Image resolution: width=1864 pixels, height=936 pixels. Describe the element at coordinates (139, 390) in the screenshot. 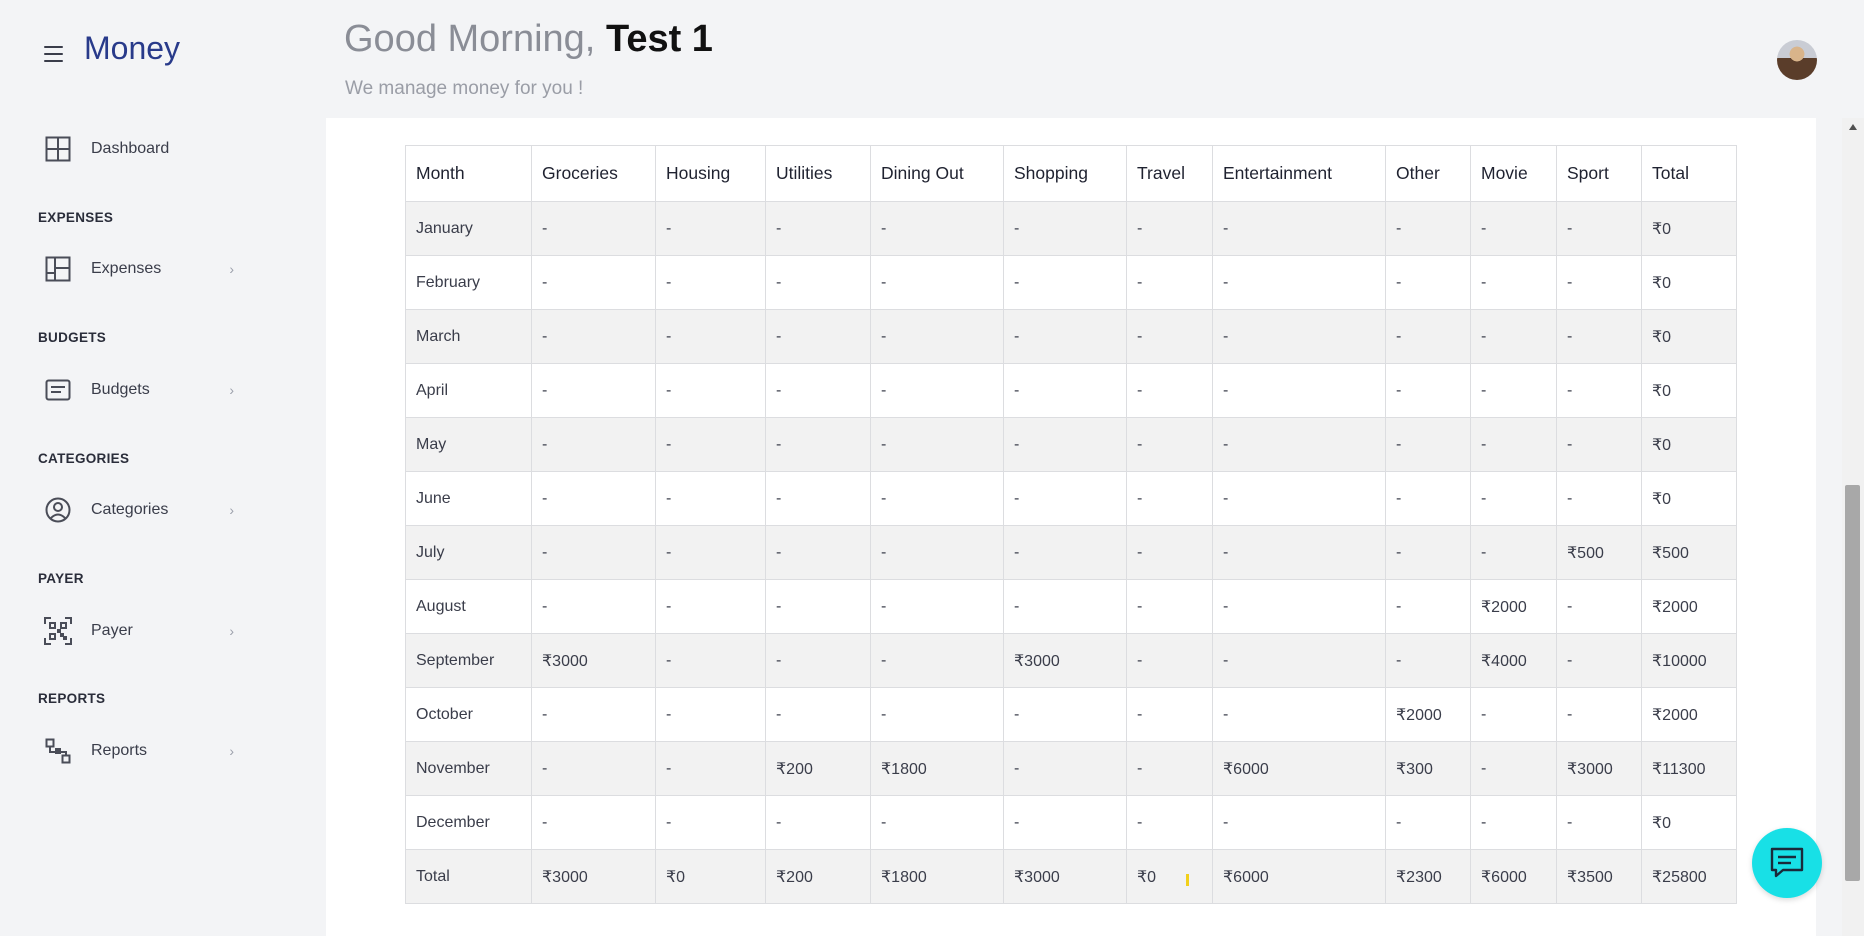

I see `sidebar-item-budgets: Budgets ›` at that location.